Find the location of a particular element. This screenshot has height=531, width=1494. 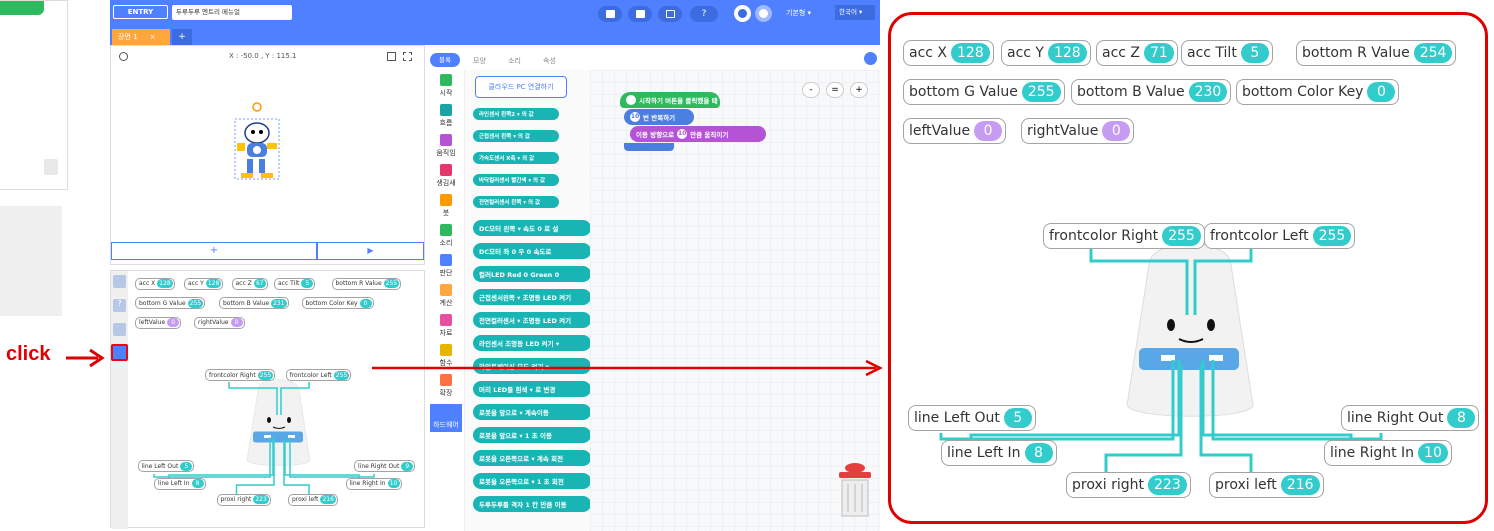

hardware-block: DC모터 왼쪽 ▾ 속도 0 로 설 is located at coordinates (532, 228).